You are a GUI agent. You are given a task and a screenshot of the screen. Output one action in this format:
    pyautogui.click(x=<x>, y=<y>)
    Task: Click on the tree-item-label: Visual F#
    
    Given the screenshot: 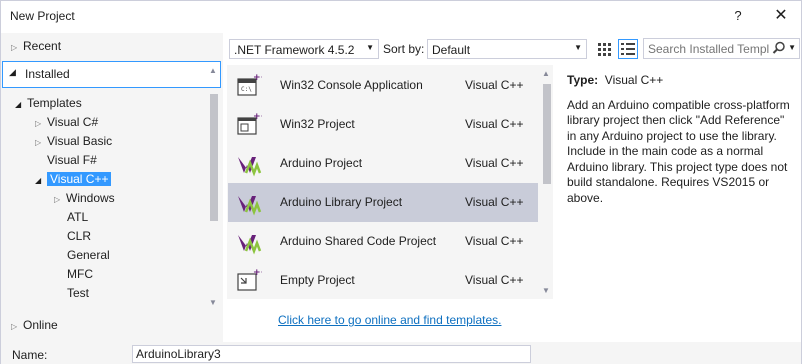 What is the action you would take?
    pyautogui.click(x=72, y=160)
    